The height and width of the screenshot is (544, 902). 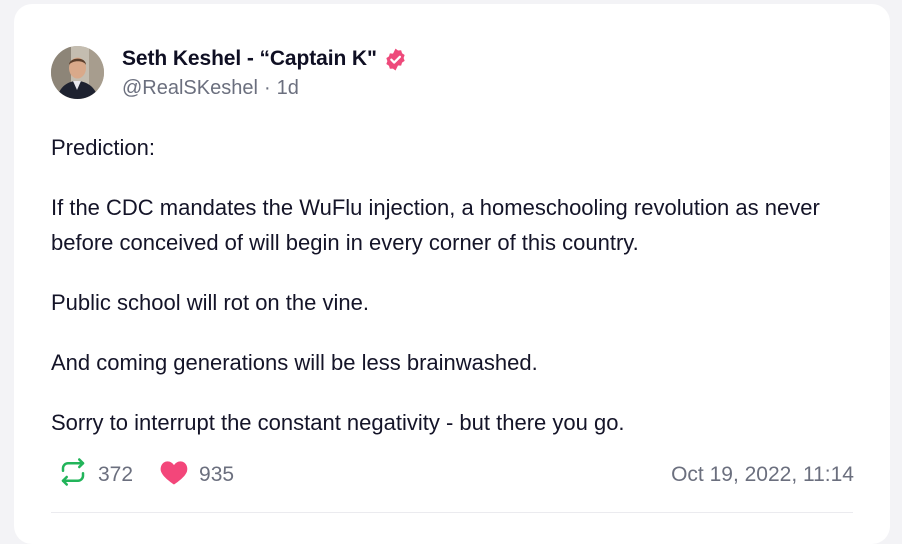 What do you see at coordinates (103, 147) in the screenshot?
I see `post-paragraph: Prediction:` at bounding box center [103, 147].